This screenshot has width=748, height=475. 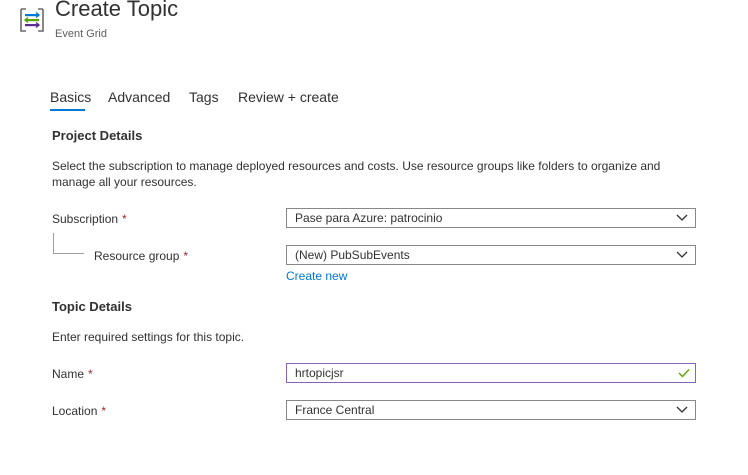 I want to click on resource-group-label-text: Resource group, so click(x=137, y=256).